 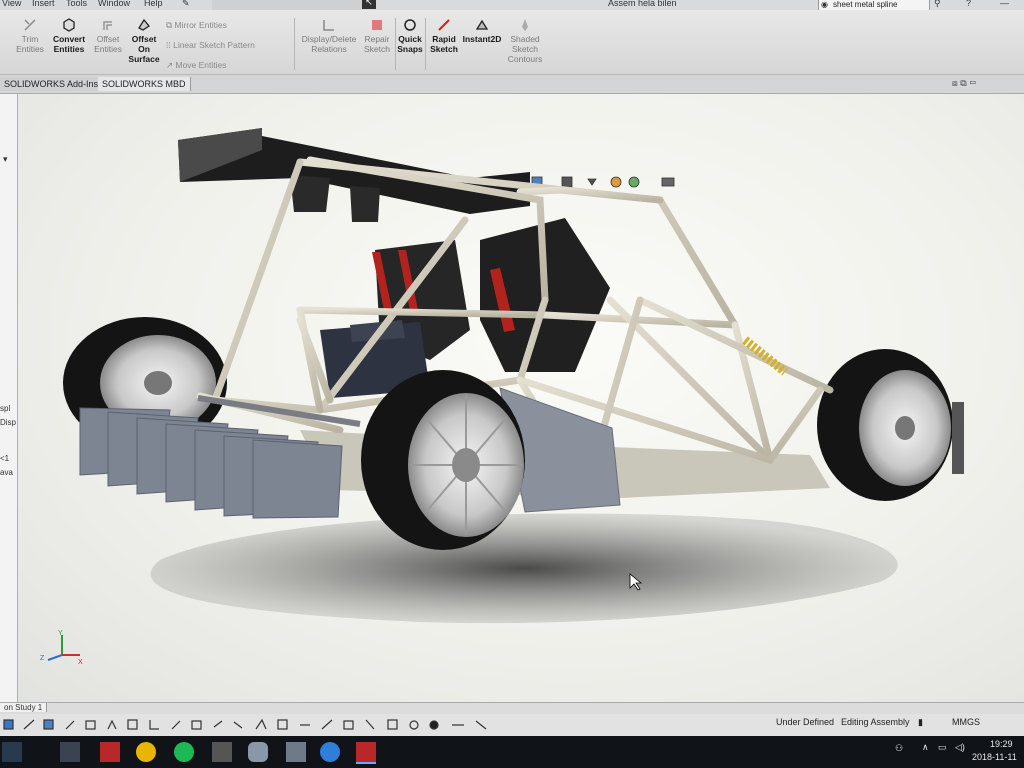 I want to click on trim-entities-button: Trim Entities, so click(x=30, y=36).